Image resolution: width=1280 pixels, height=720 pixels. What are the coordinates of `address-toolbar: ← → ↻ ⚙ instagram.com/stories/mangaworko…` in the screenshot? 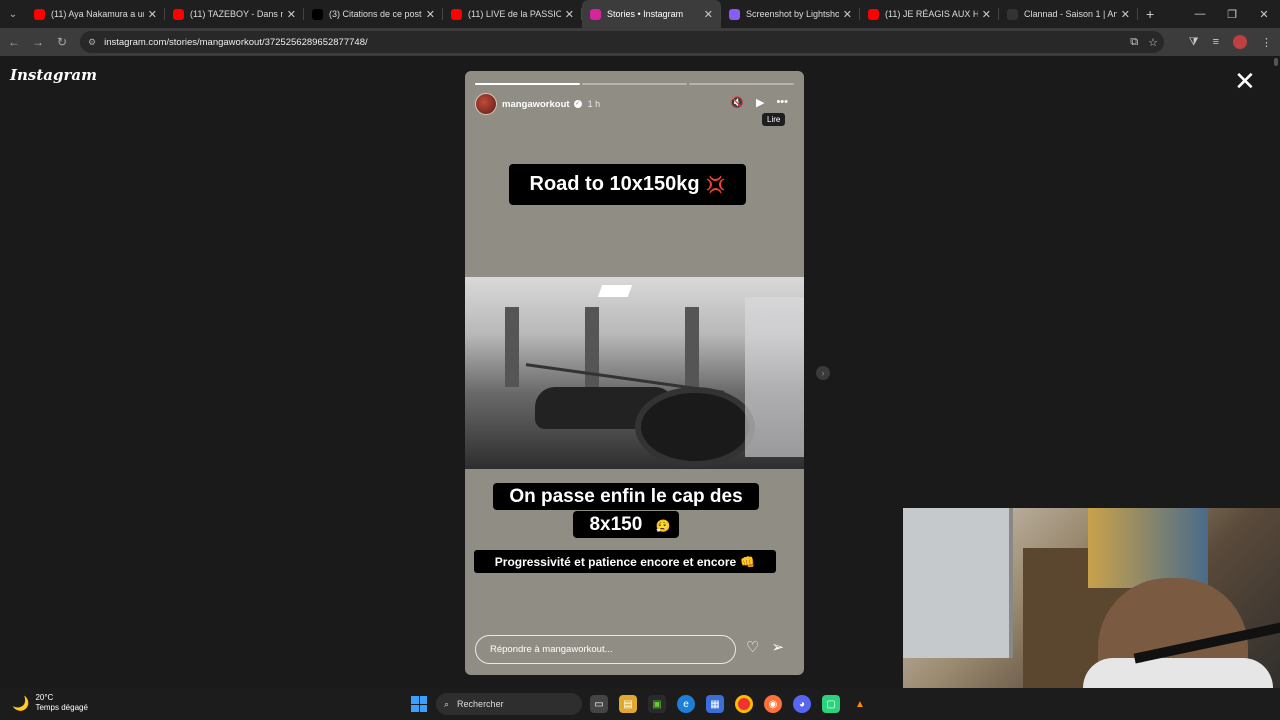 It's located at (640, 42).